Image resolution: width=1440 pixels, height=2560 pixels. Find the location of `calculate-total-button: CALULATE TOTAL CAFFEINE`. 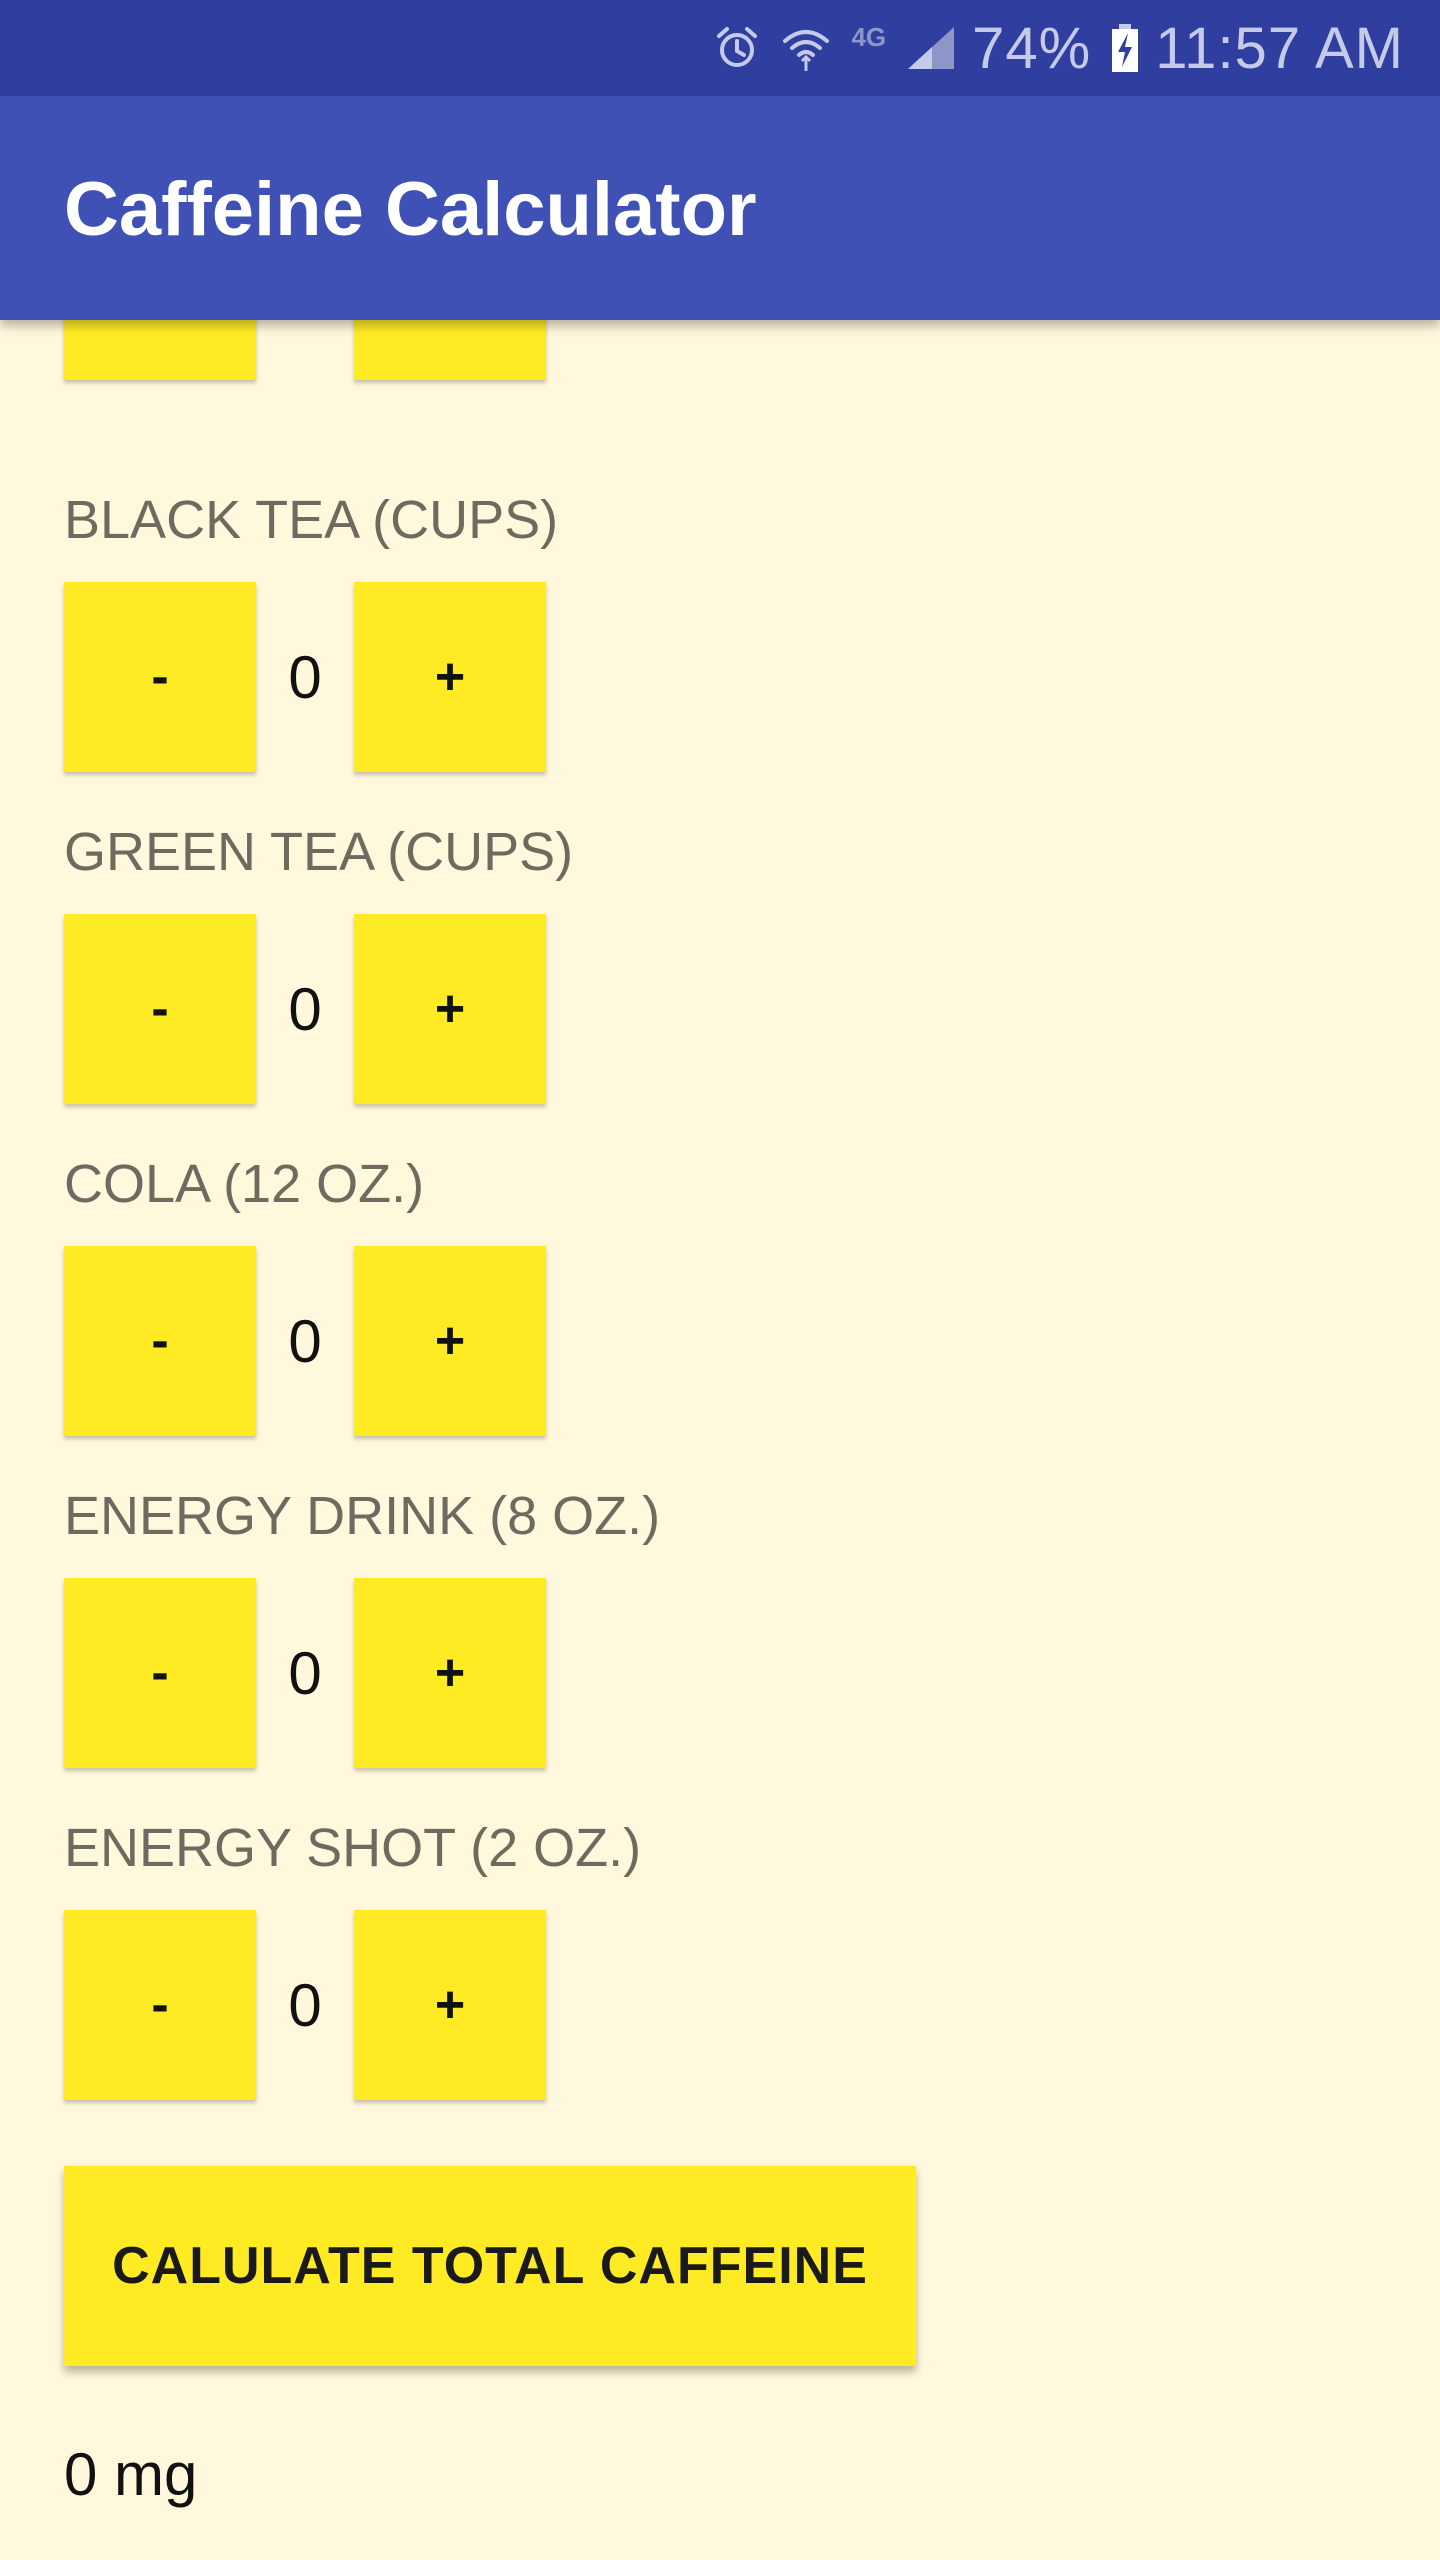

calculate-total-button: CALULATE TOTAL CAFFEINE is located at coordinates (490, 2266).